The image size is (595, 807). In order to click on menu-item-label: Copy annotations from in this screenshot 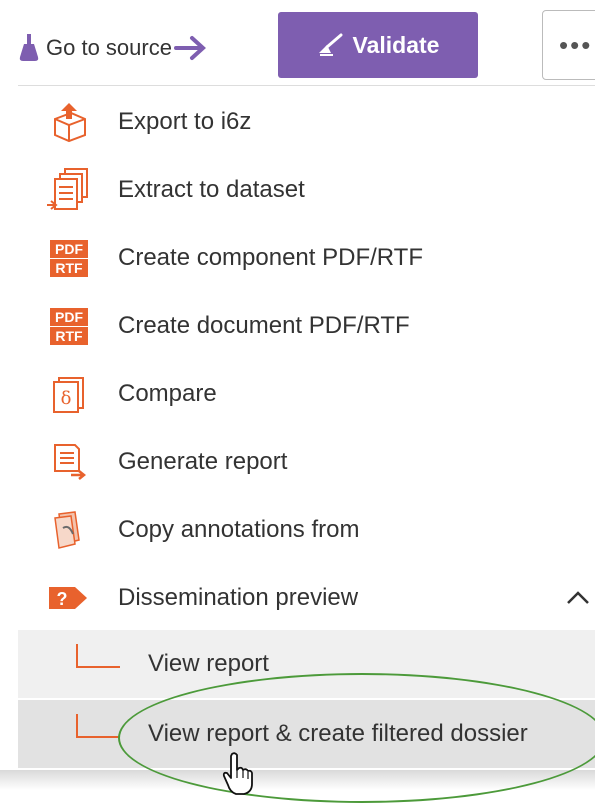, I will do `click(239, 529)`.